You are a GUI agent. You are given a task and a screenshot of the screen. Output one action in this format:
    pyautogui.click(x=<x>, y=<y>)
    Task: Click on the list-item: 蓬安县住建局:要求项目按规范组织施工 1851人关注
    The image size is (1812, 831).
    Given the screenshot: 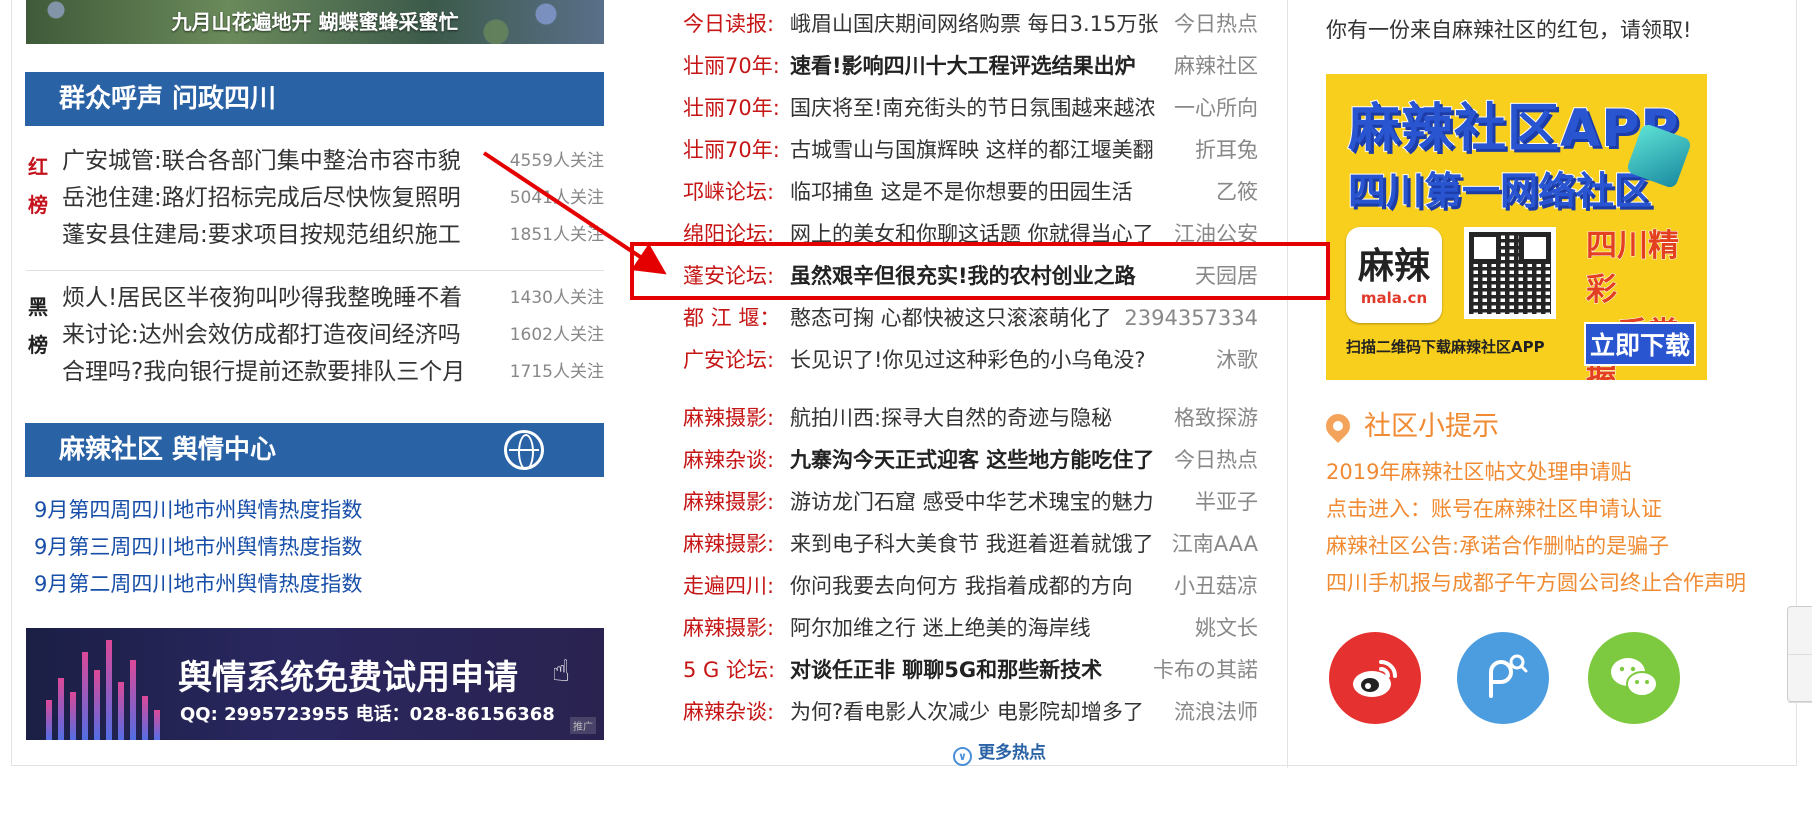 What is the action you would take?
    pyautogui.click(x=333, y=235)
    